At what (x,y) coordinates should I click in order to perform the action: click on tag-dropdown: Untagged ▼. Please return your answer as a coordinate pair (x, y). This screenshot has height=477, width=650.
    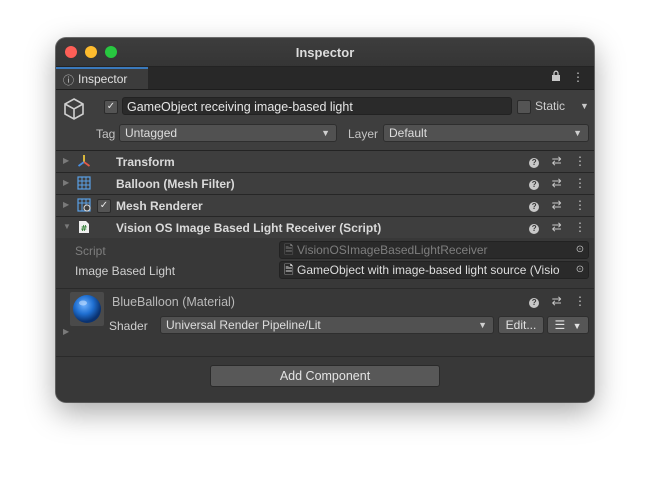
    Looking at the image, I should click on (228, 133).